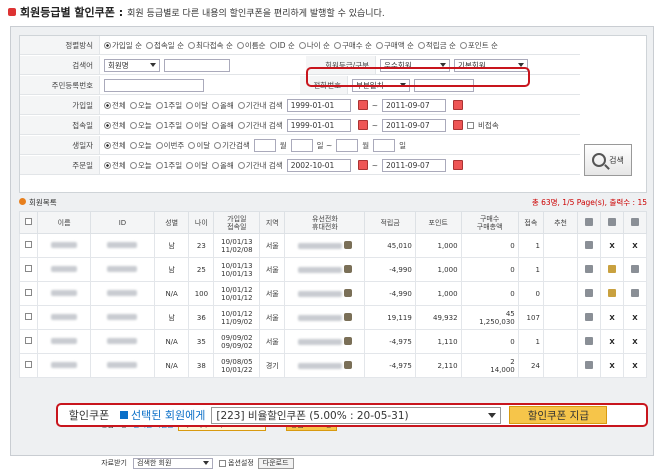 This screenshot has width=660, height=469. What do you see at coordinates (333, 341) in the screenshot?
I see `table-row: N/A 35 09/09/02 09/09/02 서울 -4,975 1,110 0 1 X X` at bounding box center [333, 341].